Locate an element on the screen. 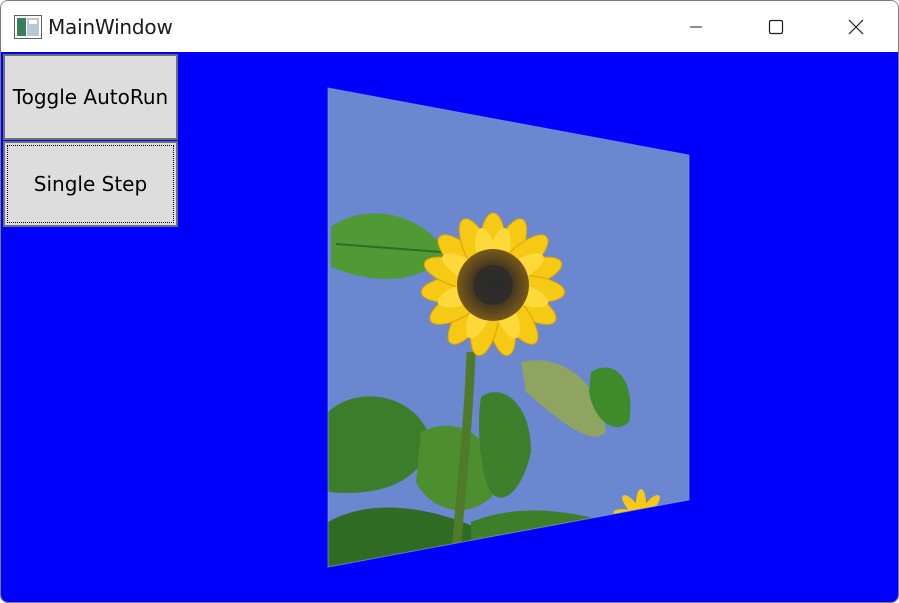 The width and height of the screenshot is (899, 603). single-step-button: Single Step is located at coordinates (90, 184).